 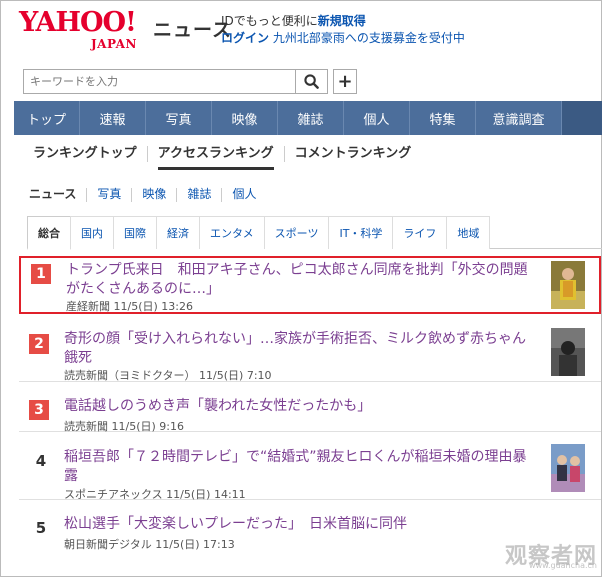 What do you see at coordinates (342, 21) in the screenshot?
I see `register-link: 新規取得` at bounding box center [342, 21].